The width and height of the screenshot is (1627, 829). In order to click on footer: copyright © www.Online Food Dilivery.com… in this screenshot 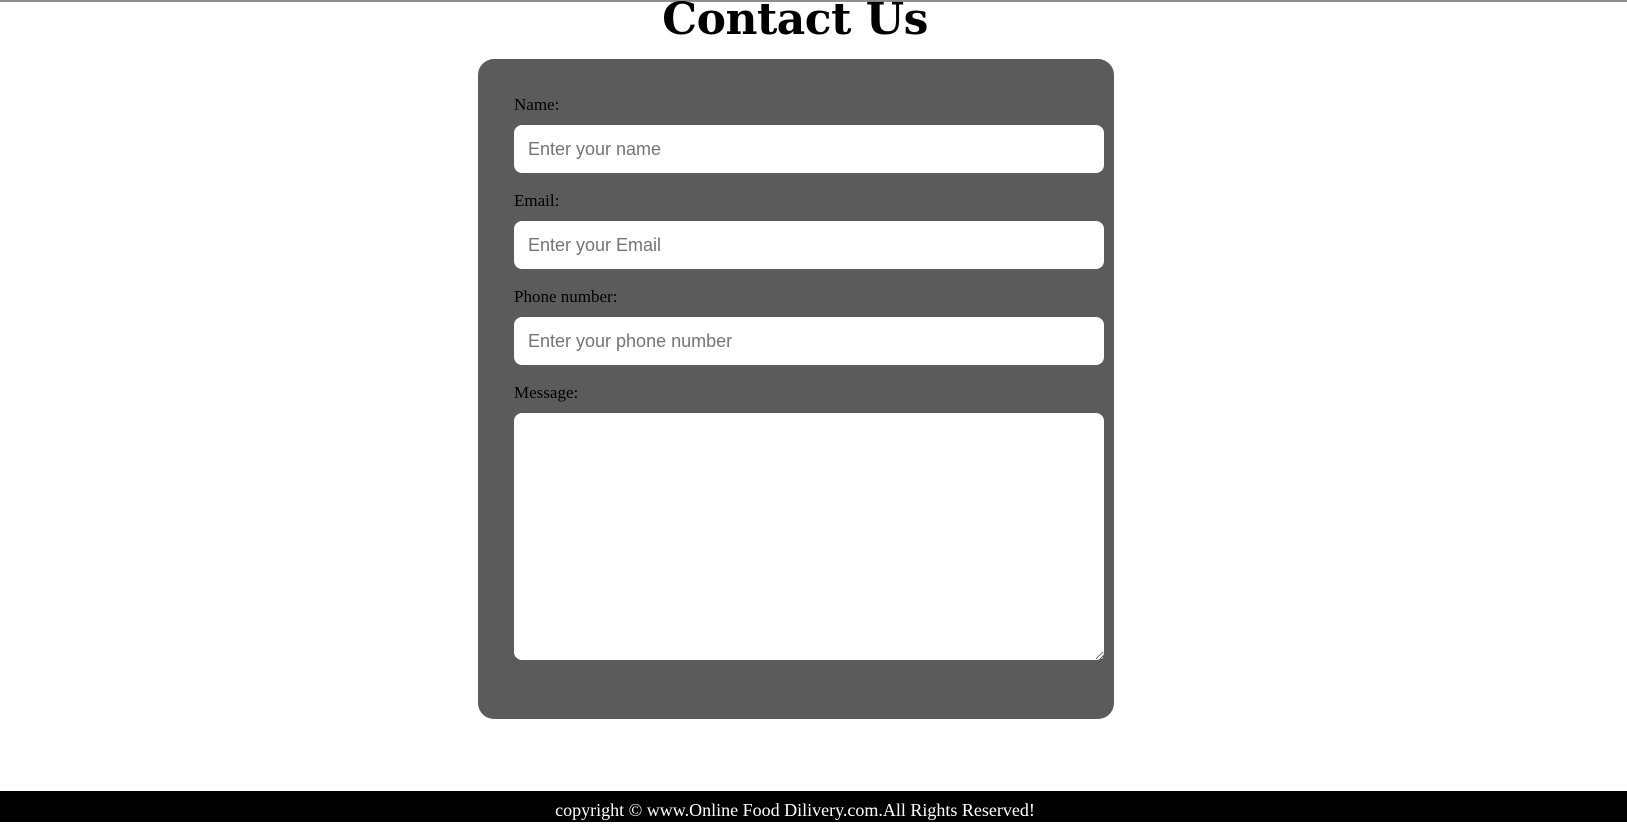, I will do `click(813, 806)`.